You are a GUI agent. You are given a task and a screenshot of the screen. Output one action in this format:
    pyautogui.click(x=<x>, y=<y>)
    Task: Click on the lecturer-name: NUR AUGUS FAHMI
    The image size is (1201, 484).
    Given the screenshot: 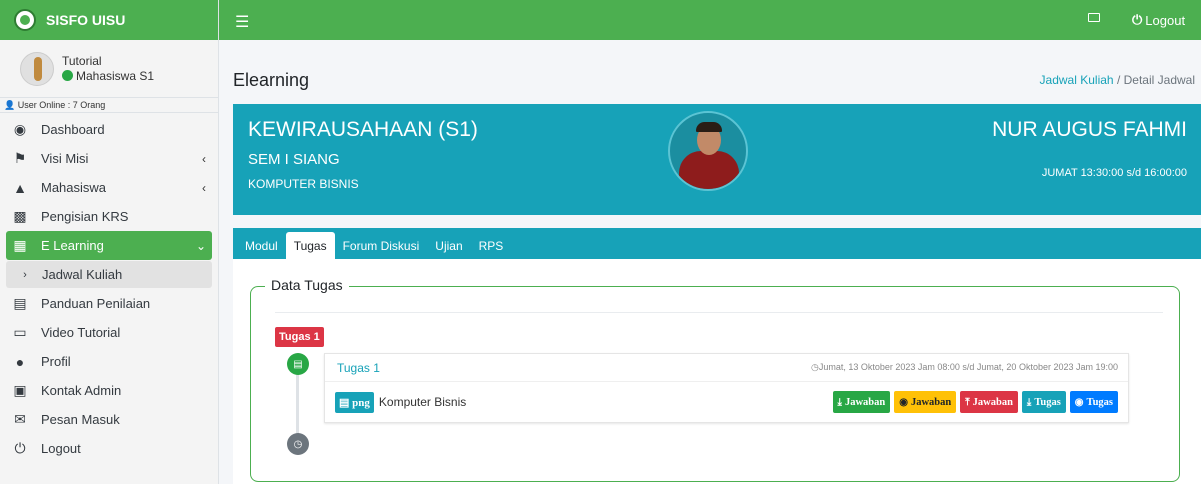 What is the action you would take?
    pyautogui.click(x=1089, y=129)
    